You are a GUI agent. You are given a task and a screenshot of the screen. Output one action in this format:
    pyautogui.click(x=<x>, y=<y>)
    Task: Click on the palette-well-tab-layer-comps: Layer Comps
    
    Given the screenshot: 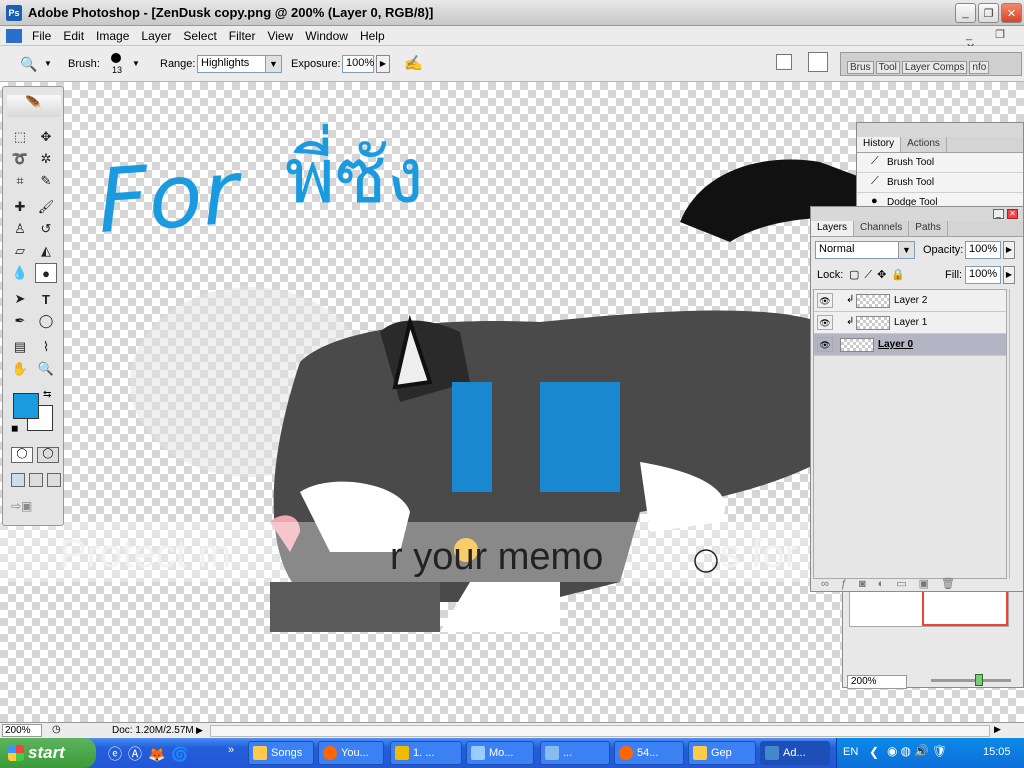 What is the action you would take?
    pyautogui.click(x=934, y=67)
    